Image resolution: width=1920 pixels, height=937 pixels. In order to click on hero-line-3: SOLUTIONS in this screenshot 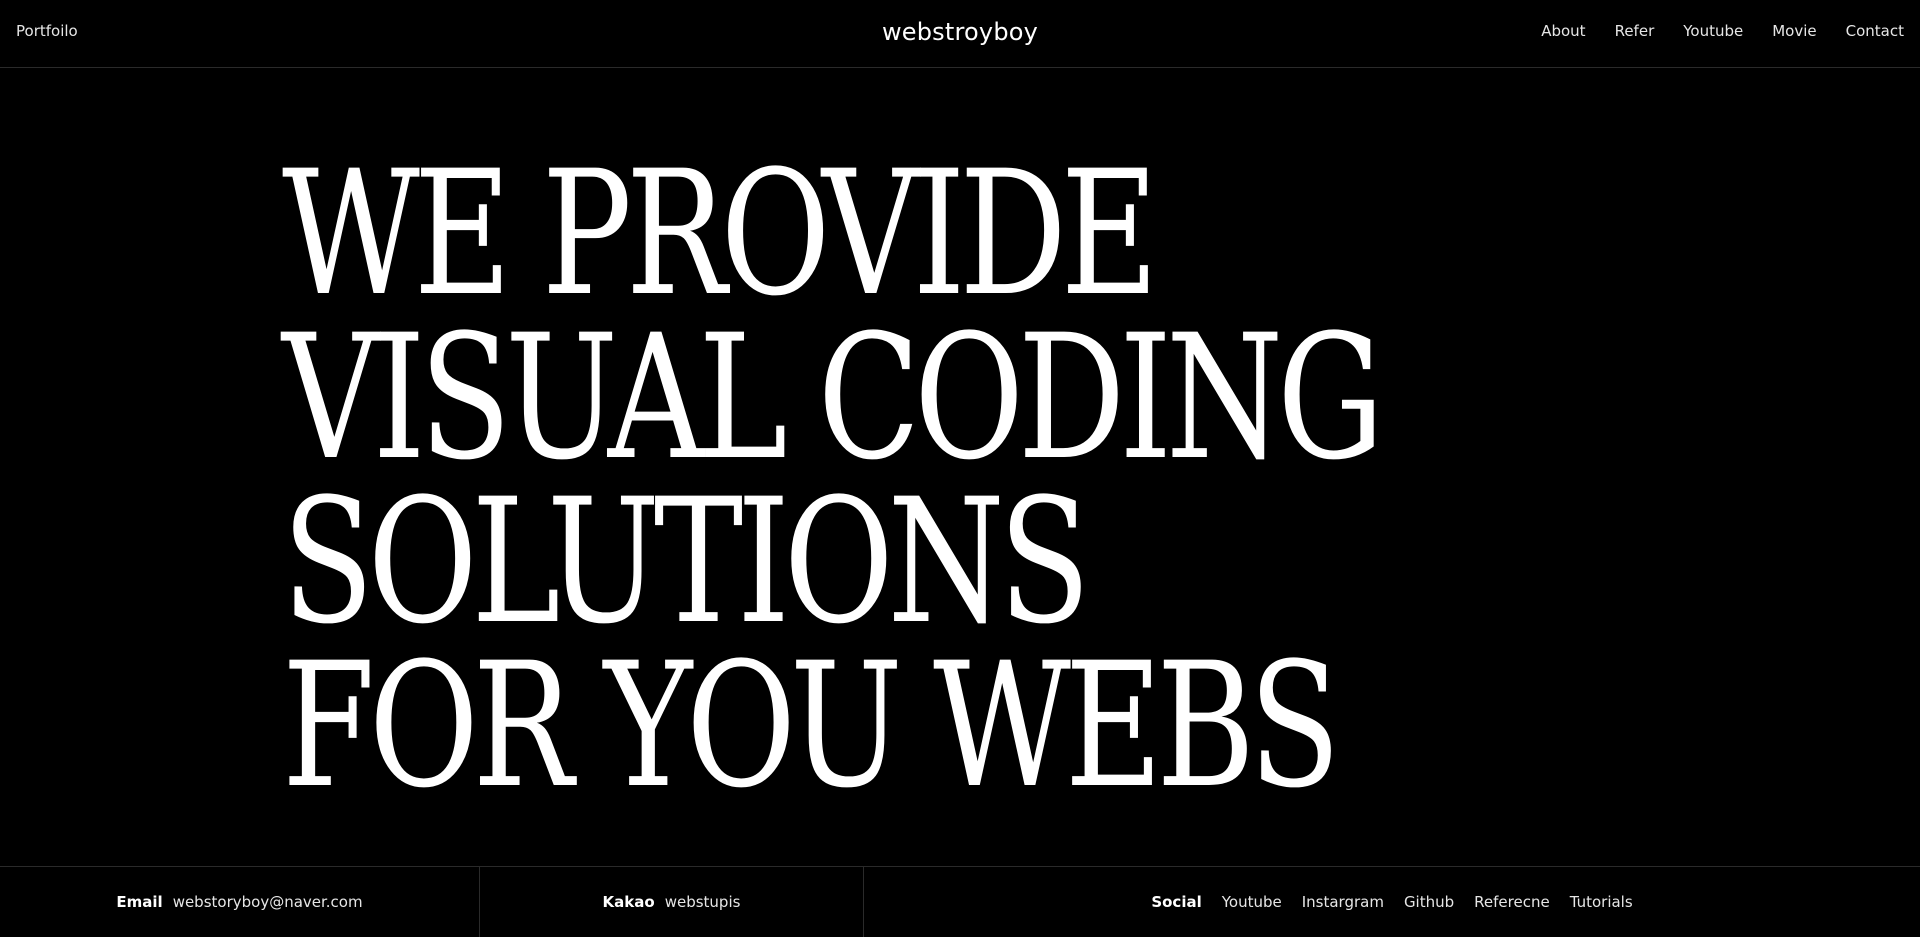, I will do `click(686, 561)`.